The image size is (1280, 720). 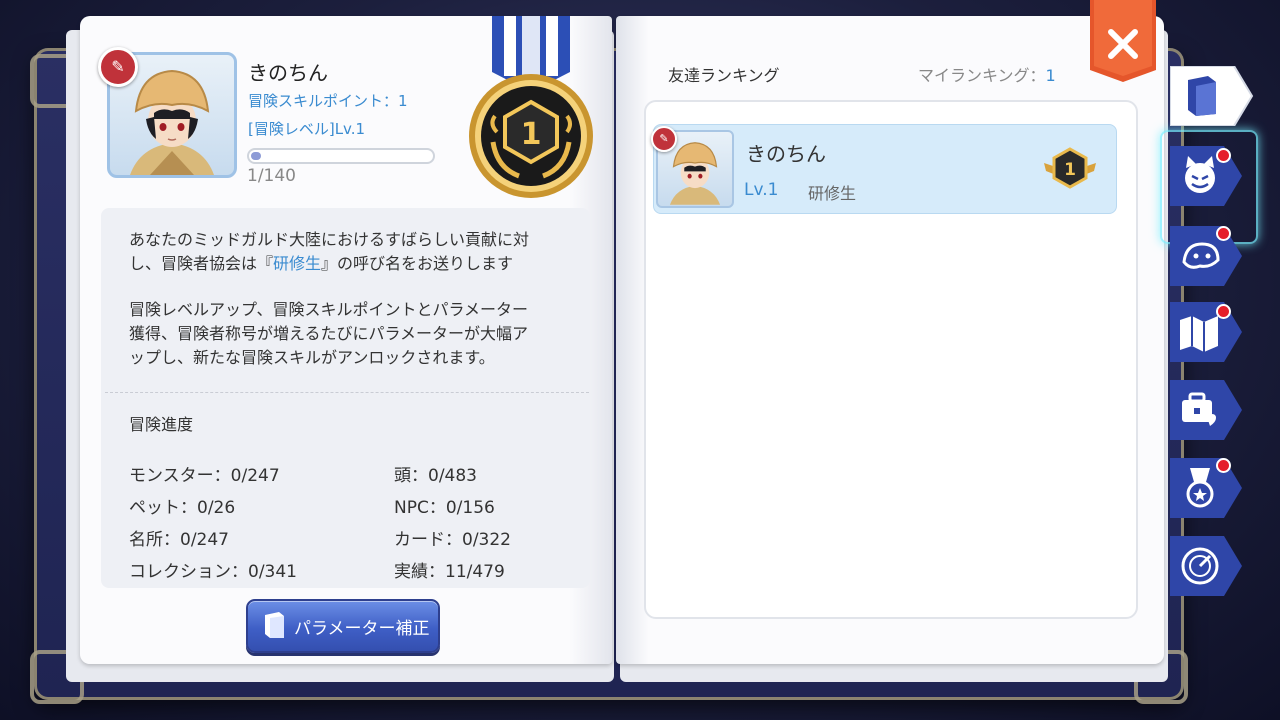 I want to click on parameter-adjust-label: パラメーター補正, so click(x=362, y=629).